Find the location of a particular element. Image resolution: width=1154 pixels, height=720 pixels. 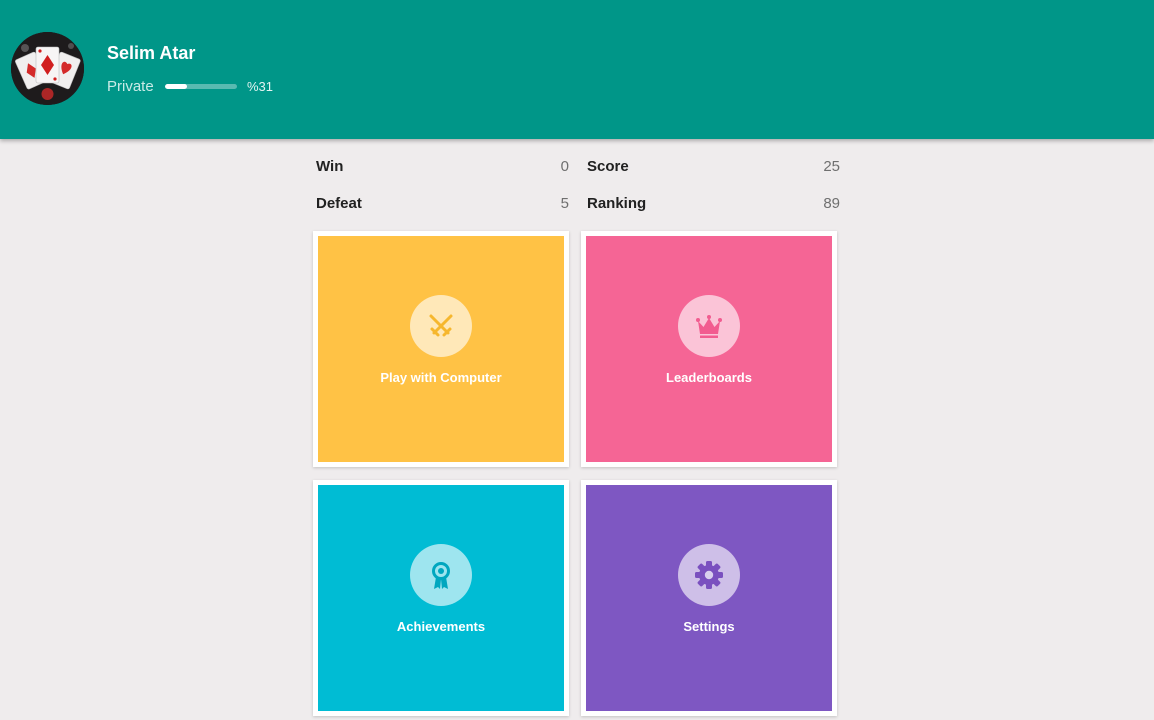

stat-score-label: Score is located at coordinates (608, 166).